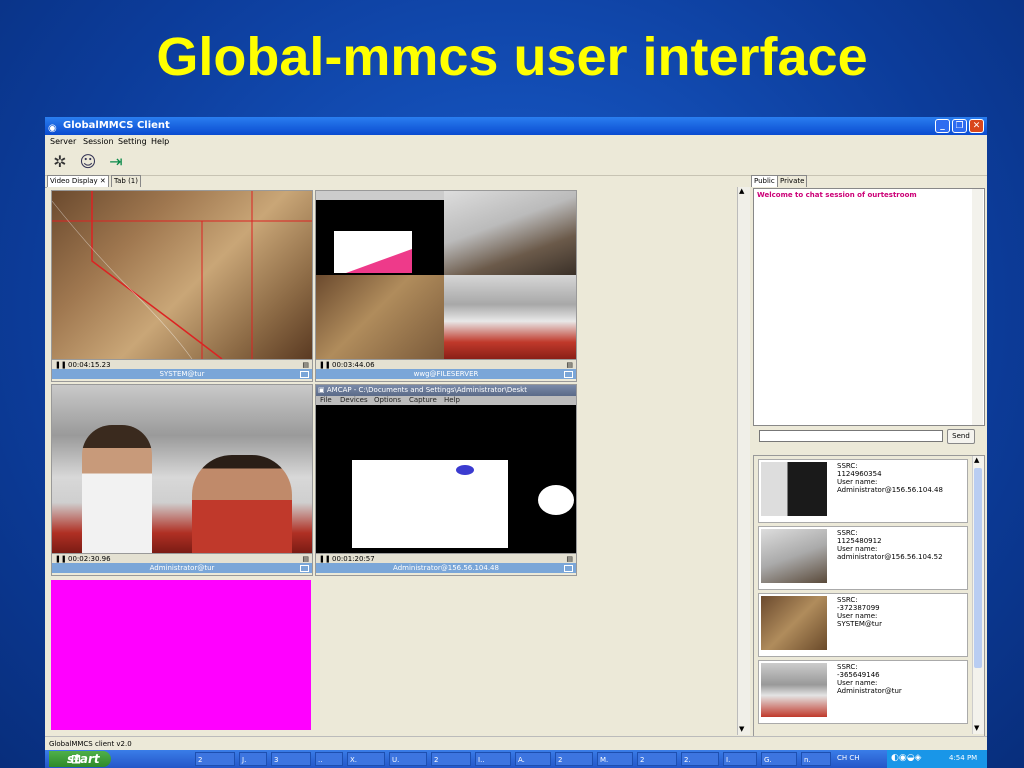 The width and height of the screenshot is (1024, 768). What do you see at coordinates (859, 612) in the screenshot?
I see `source-info: SSRC: -372387099 User name: SYSTEM@tur` at bounding box center [859, 612].